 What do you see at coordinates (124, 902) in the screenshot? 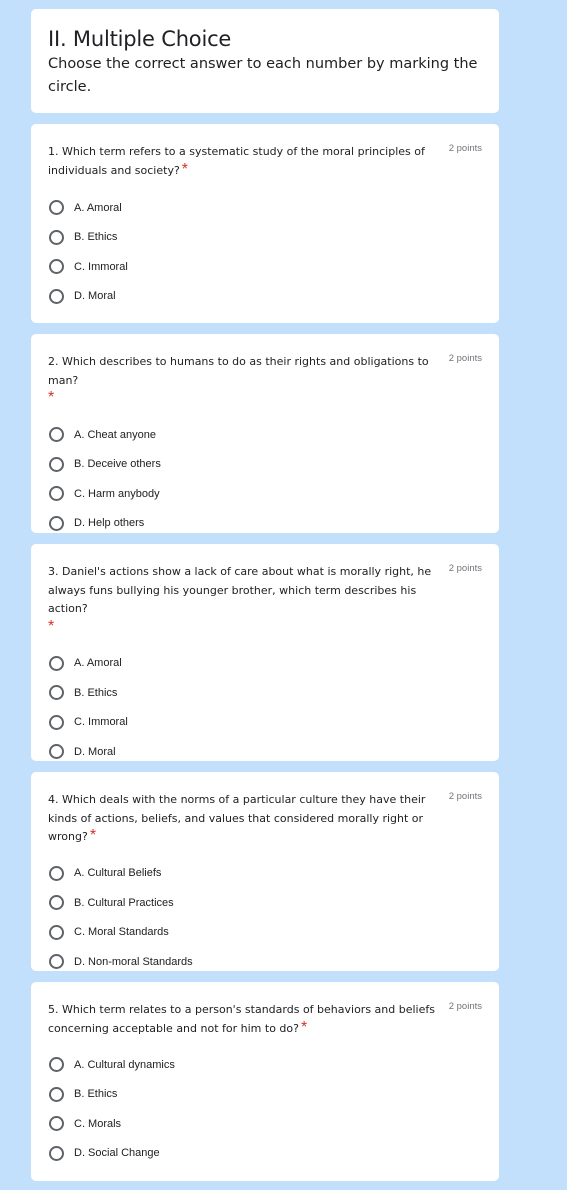
I see `option-label: B. Cultural Practices` at bounding box center [124, 902].